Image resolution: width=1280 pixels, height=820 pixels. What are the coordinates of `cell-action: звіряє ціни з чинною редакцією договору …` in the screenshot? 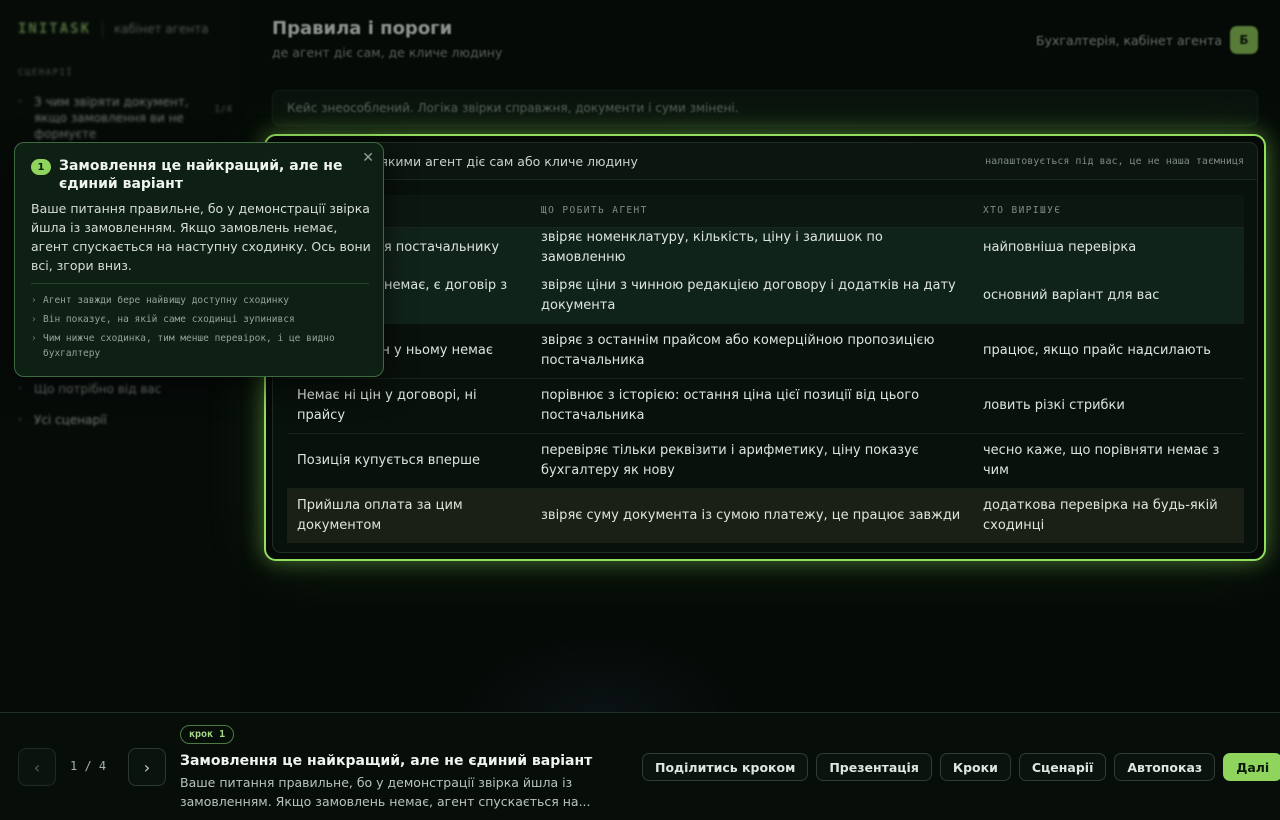 It's located at (752, 296).